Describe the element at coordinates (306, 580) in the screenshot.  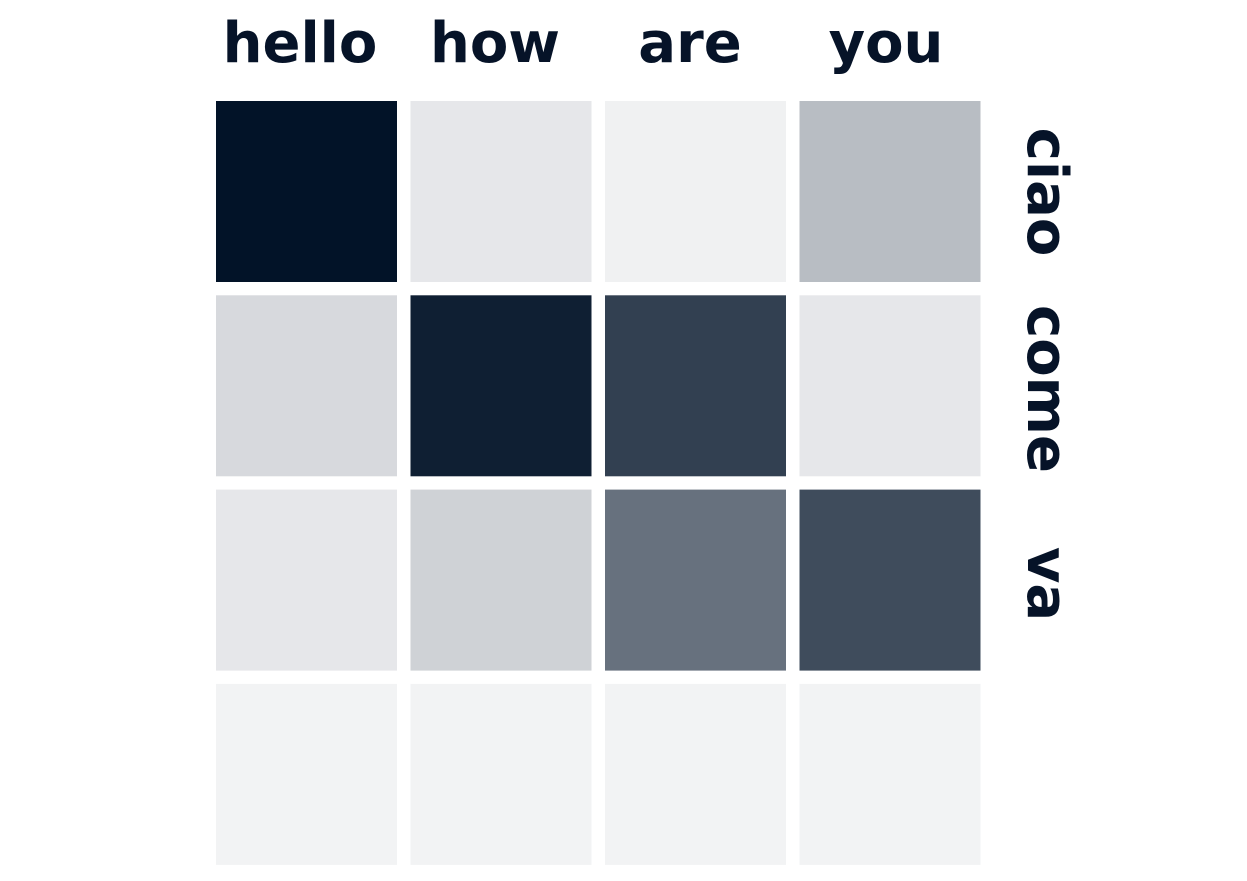
I see `heatmap-cell-r3-c1` at that location.